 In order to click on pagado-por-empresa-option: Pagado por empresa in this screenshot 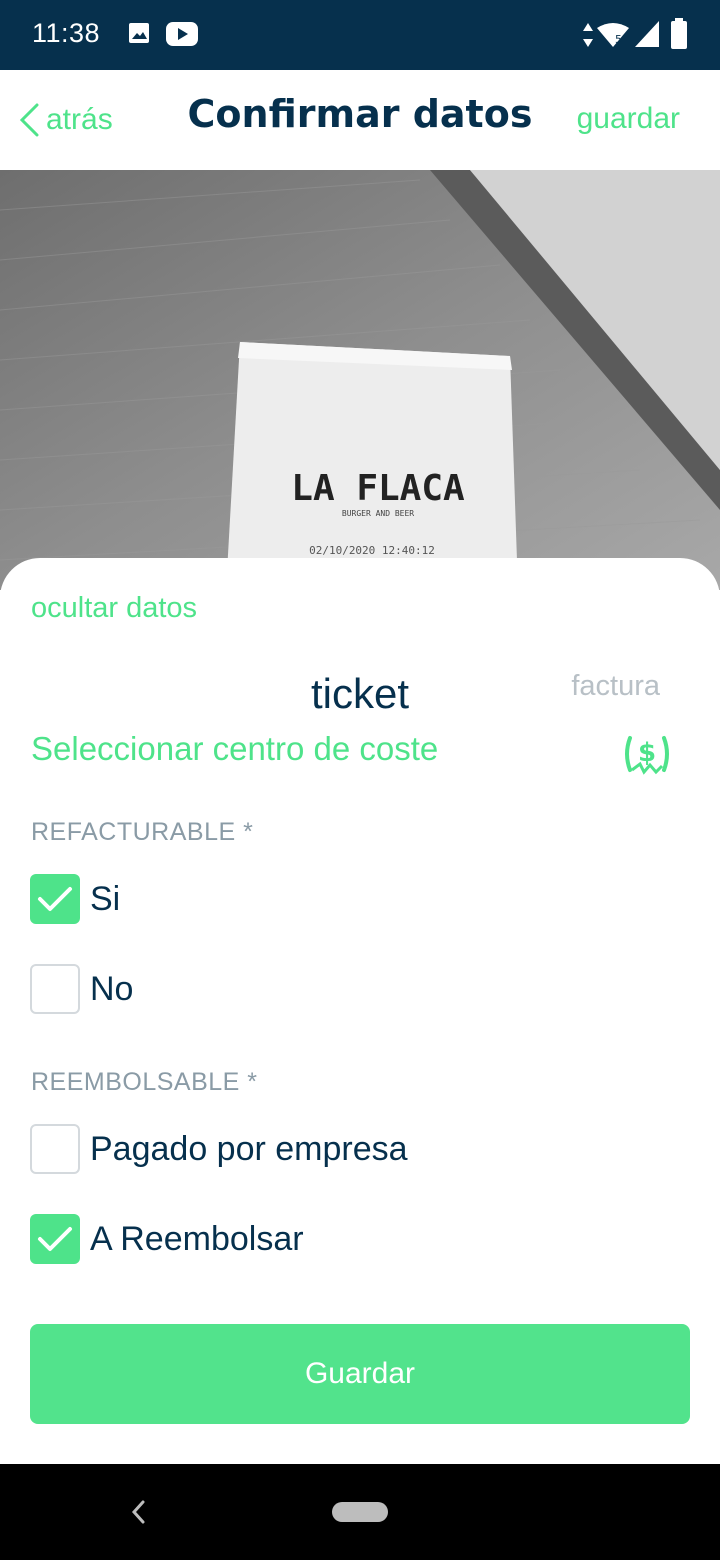, I will do `click(219, 1149)`.